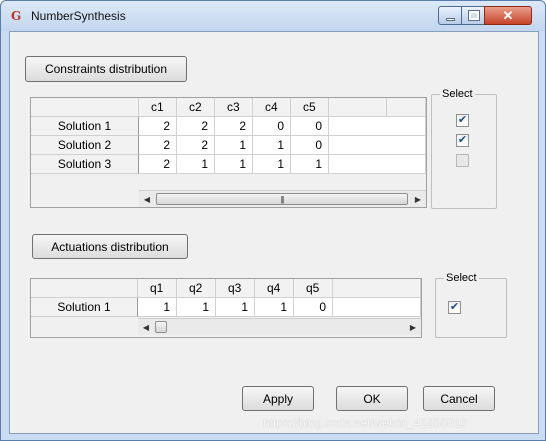 The width and height of the screenshot is (546, 441). I want to click on column-header-c4: c4, so click(272, 107).